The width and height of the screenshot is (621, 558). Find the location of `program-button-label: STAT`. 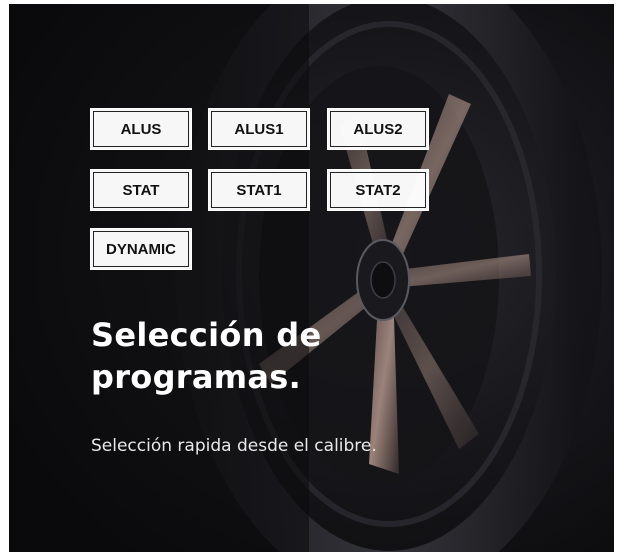

program-button-label: STAT is located at coordinates (141, 190).